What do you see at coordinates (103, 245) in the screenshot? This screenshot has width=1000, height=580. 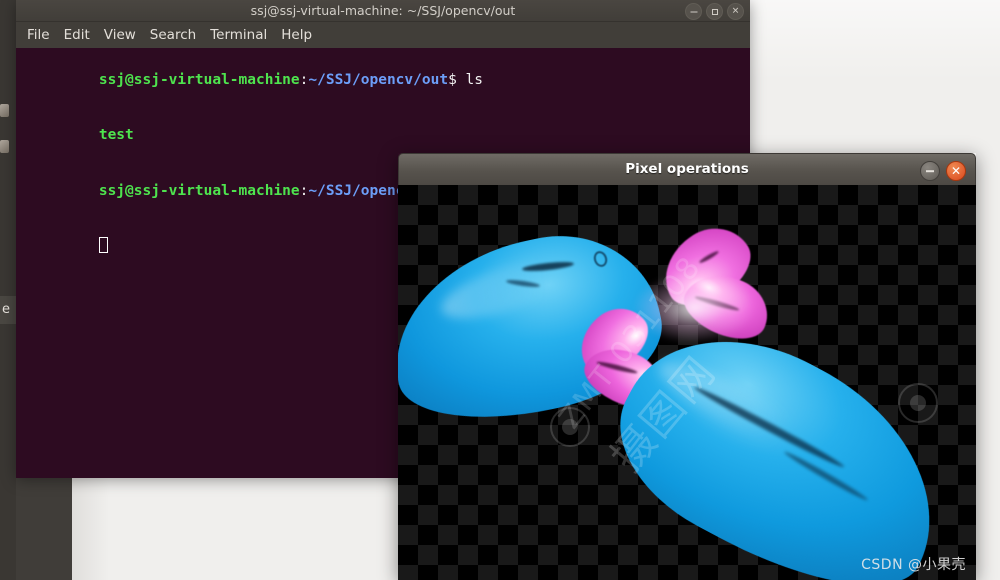 I see `terminal-cursor` at bounding box center [103, 245].